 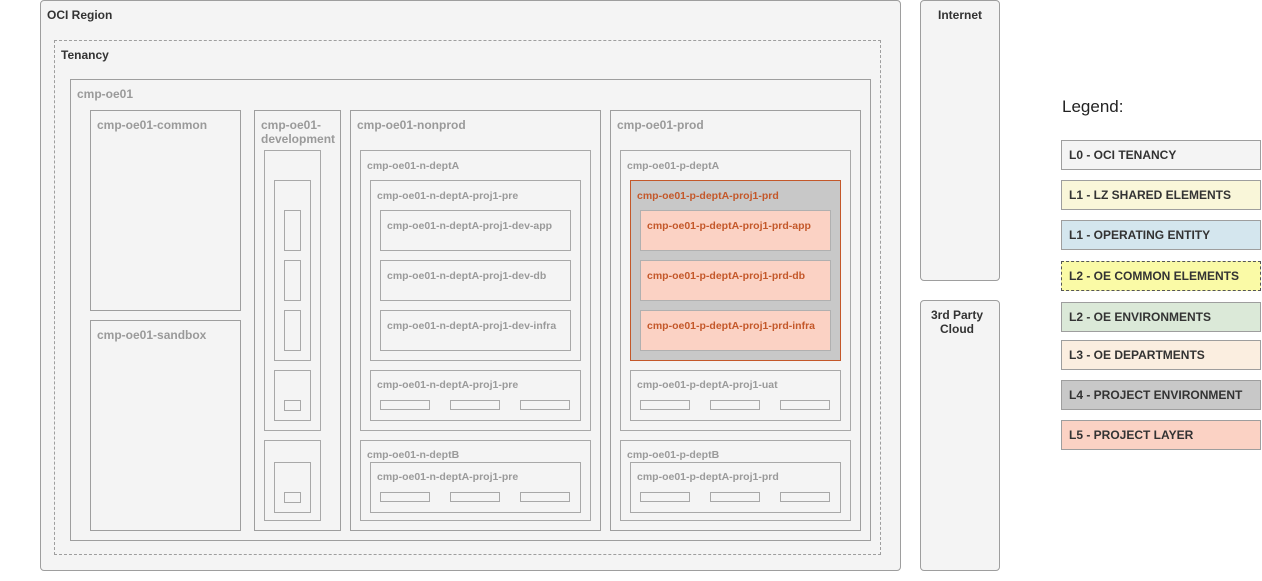 I want to click on prod-layer-db-label: cmp-oe01-p-deptA-proj1-prd-db, so click(x=726, y=276).